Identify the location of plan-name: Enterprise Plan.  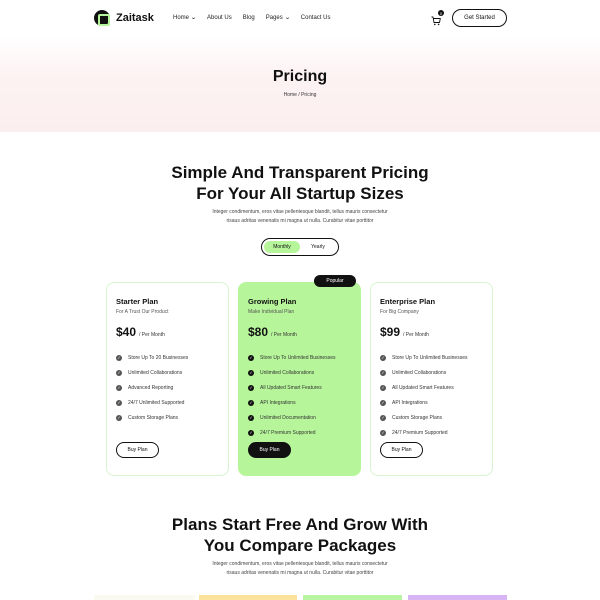
(408, 301).